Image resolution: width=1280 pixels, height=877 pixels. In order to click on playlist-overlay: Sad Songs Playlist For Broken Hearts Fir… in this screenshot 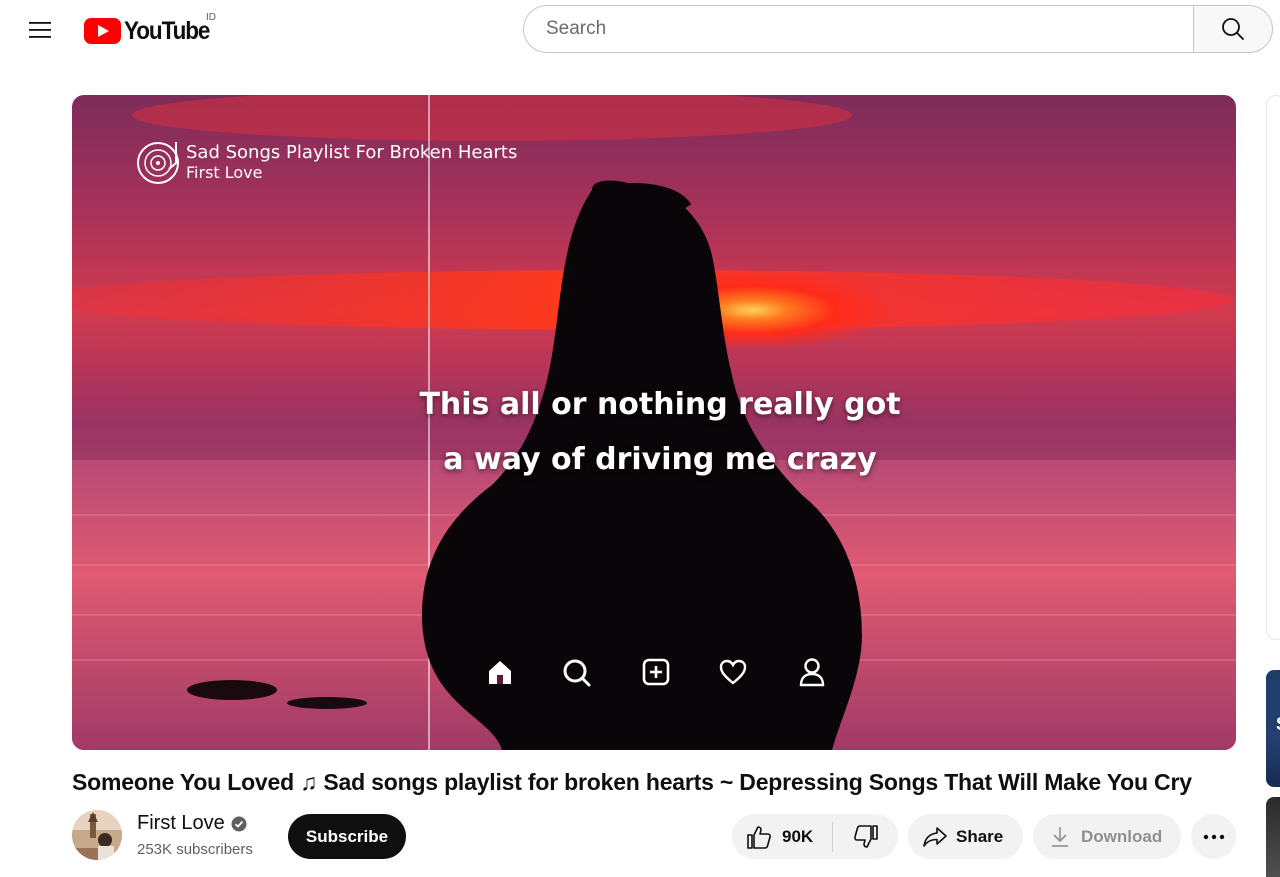, I will do `click(326, 162)`.